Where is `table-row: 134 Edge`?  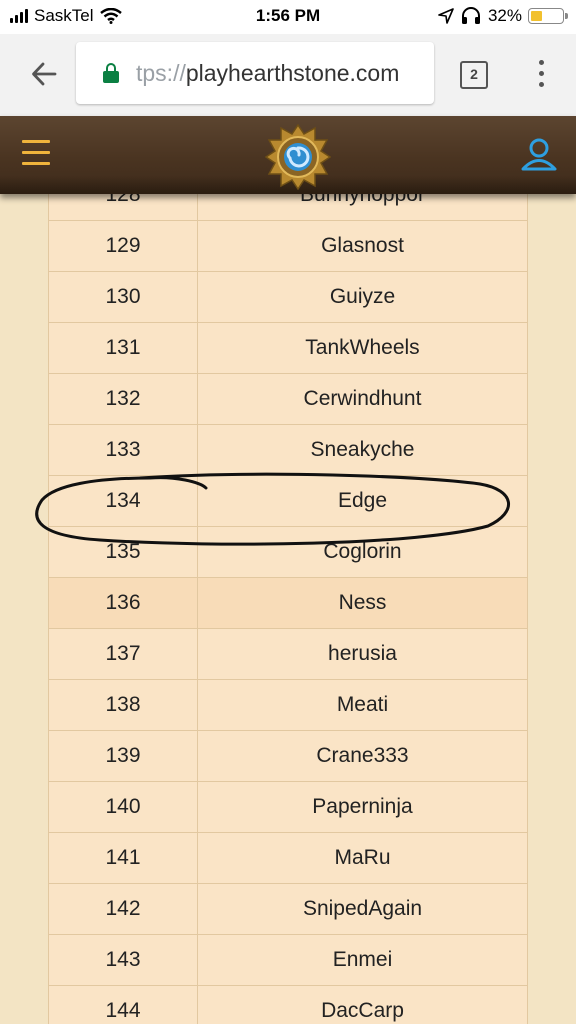
table-row: 134 Edge is located at coordinates (288, 501).